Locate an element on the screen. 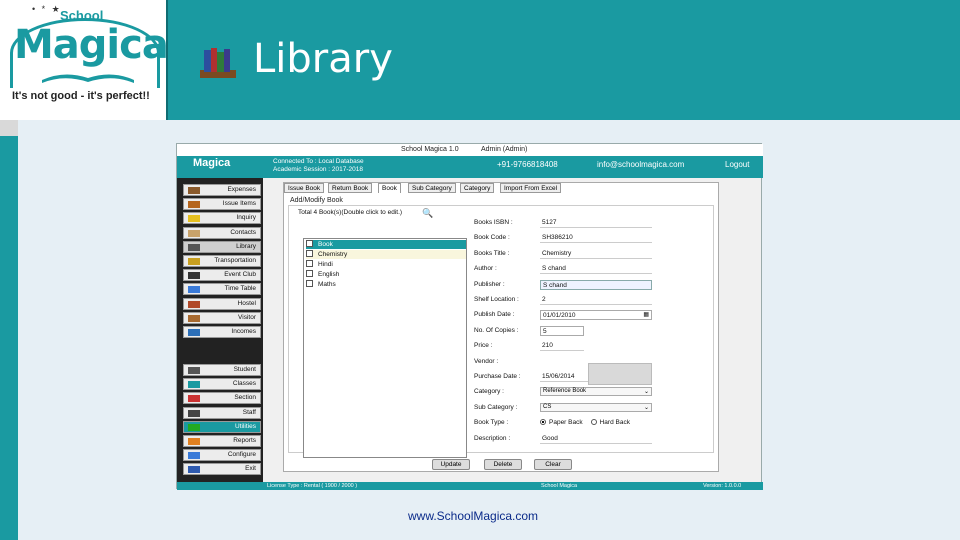 Image resolution: width=960 pixels, height=540 pixels. classes-icon is located at coordinates (194, 385).